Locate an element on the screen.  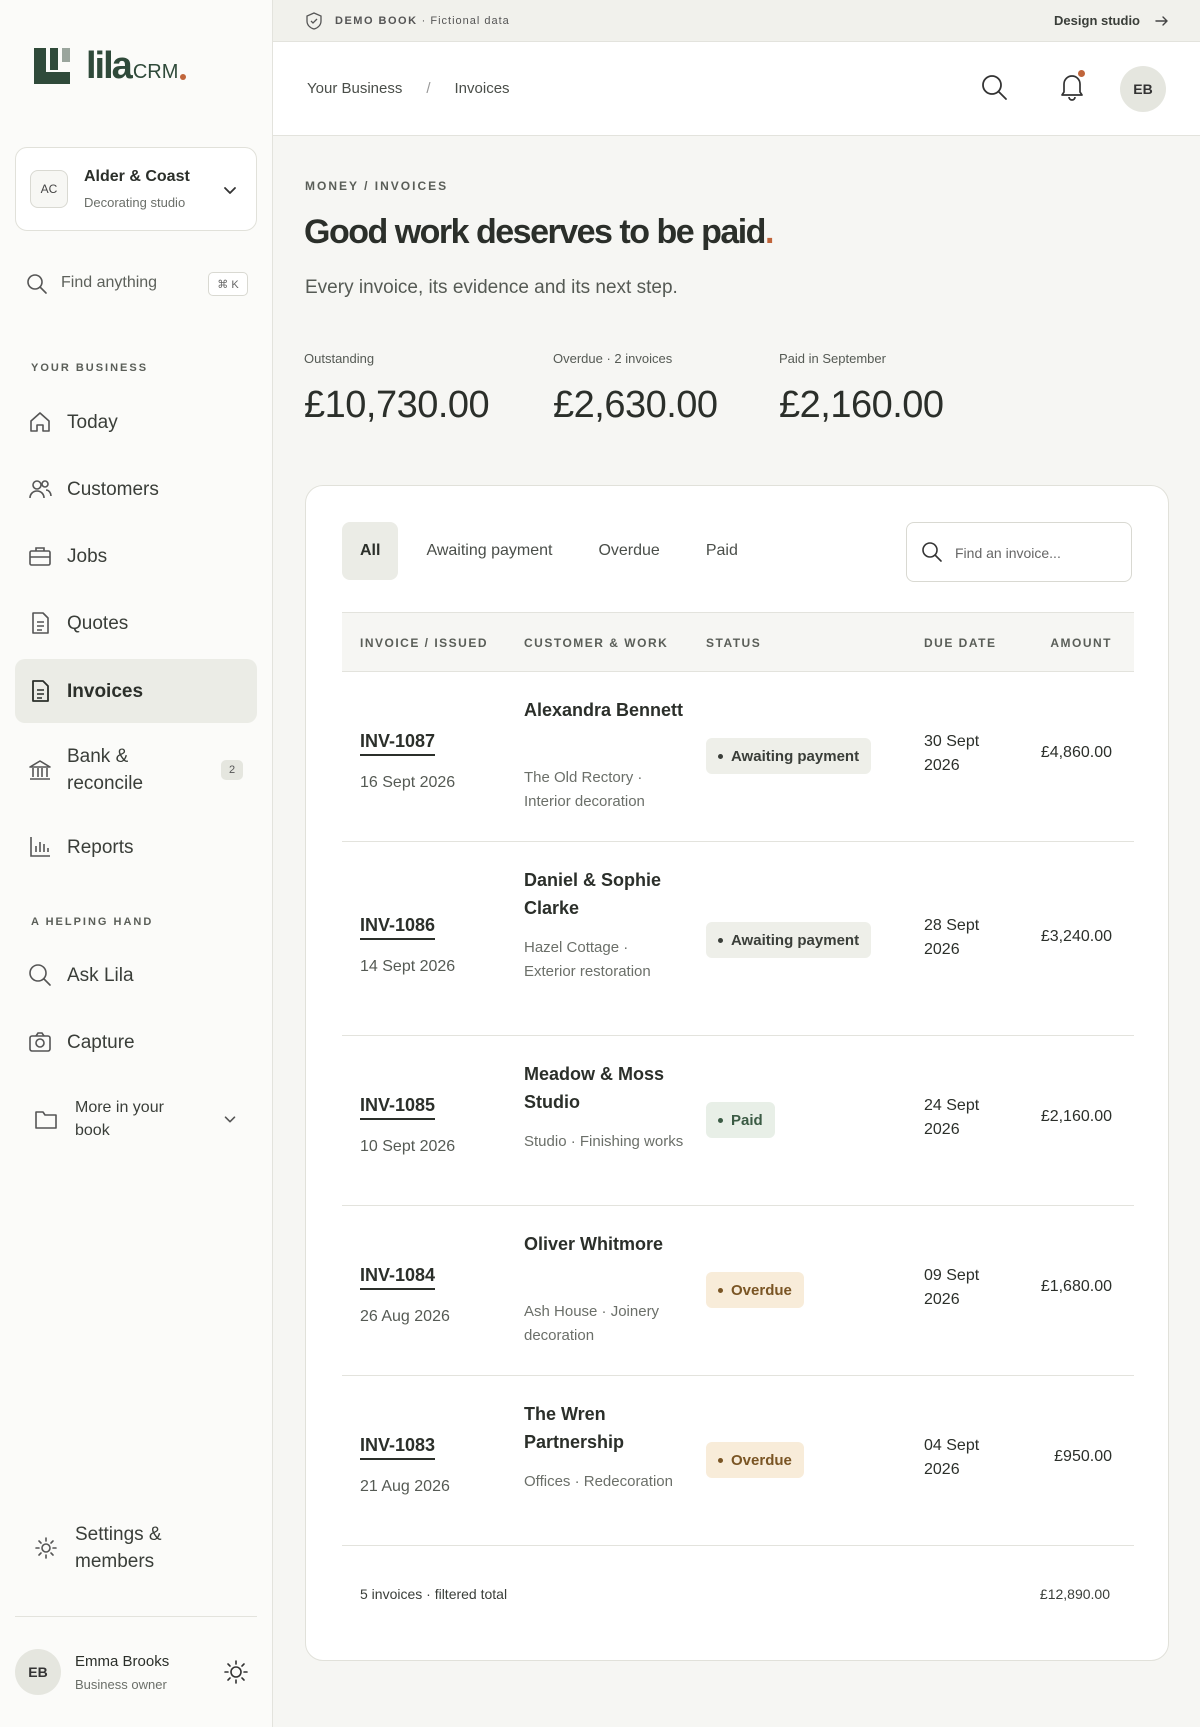
workspace-subtitle: Decorating studio is located at coordinates (135, 202).